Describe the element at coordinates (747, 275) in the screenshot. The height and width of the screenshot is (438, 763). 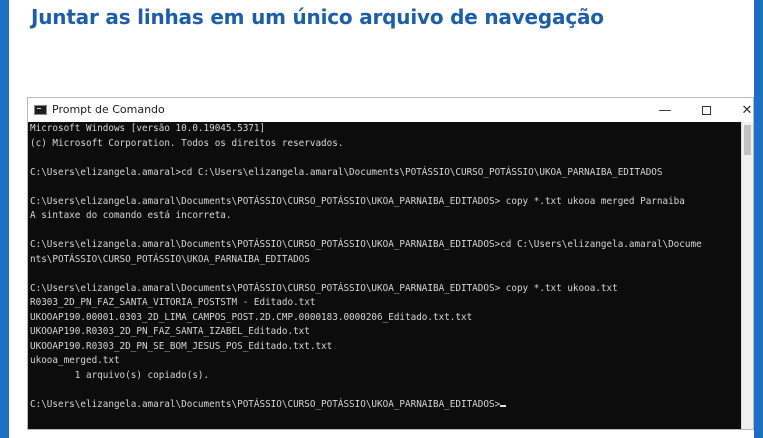
I see `vertical-scrollbar` at that location.